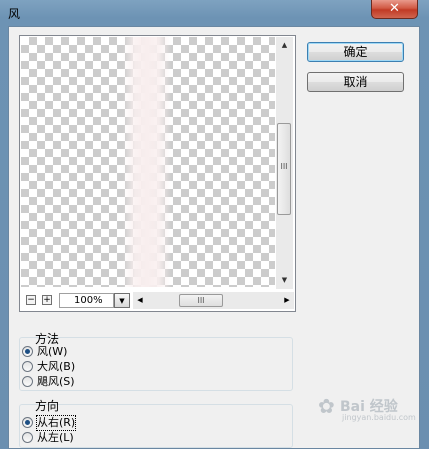 The image size is (429, 449). What do you see at coordinates (47, 406) in the screenshot?
I see `direction-group-title: 方向` at bounding box center [47, 406].